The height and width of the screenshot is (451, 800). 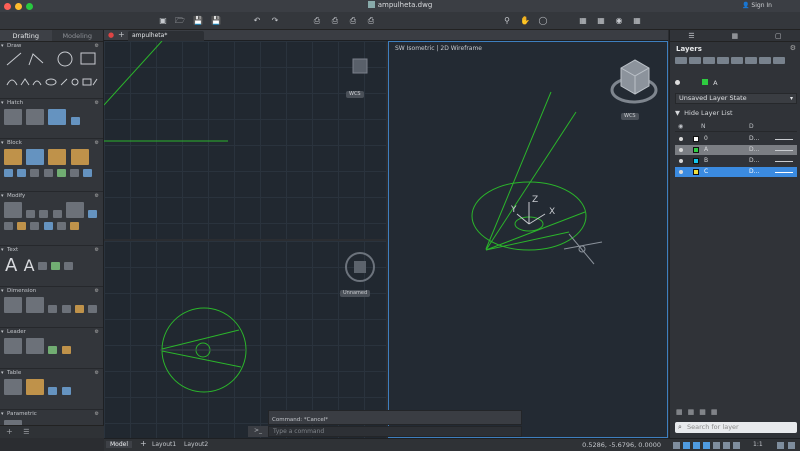 What do you see at coordinates (66, 350) in the screenshot?
I see `remove-leader-tool` at bounding box center [66, 350].